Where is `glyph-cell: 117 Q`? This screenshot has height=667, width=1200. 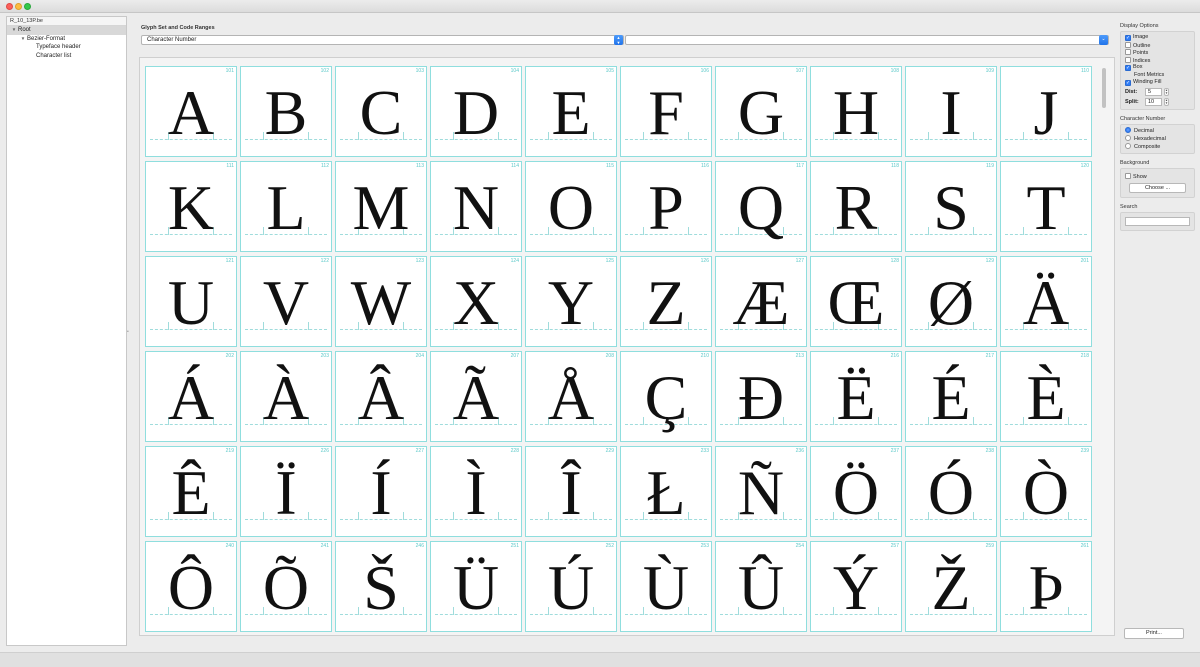 glyph-cell: 117 Q is located at coordinates (761, 206).